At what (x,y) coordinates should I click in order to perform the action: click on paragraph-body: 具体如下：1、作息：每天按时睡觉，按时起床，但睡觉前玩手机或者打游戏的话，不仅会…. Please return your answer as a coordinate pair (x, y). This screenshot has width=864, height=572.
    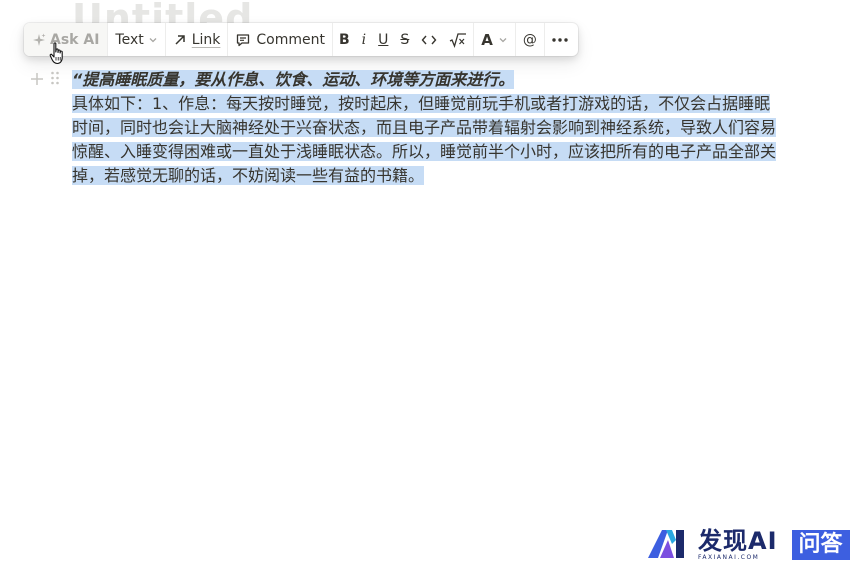
    Looking at the image, I should click on (424, 139).